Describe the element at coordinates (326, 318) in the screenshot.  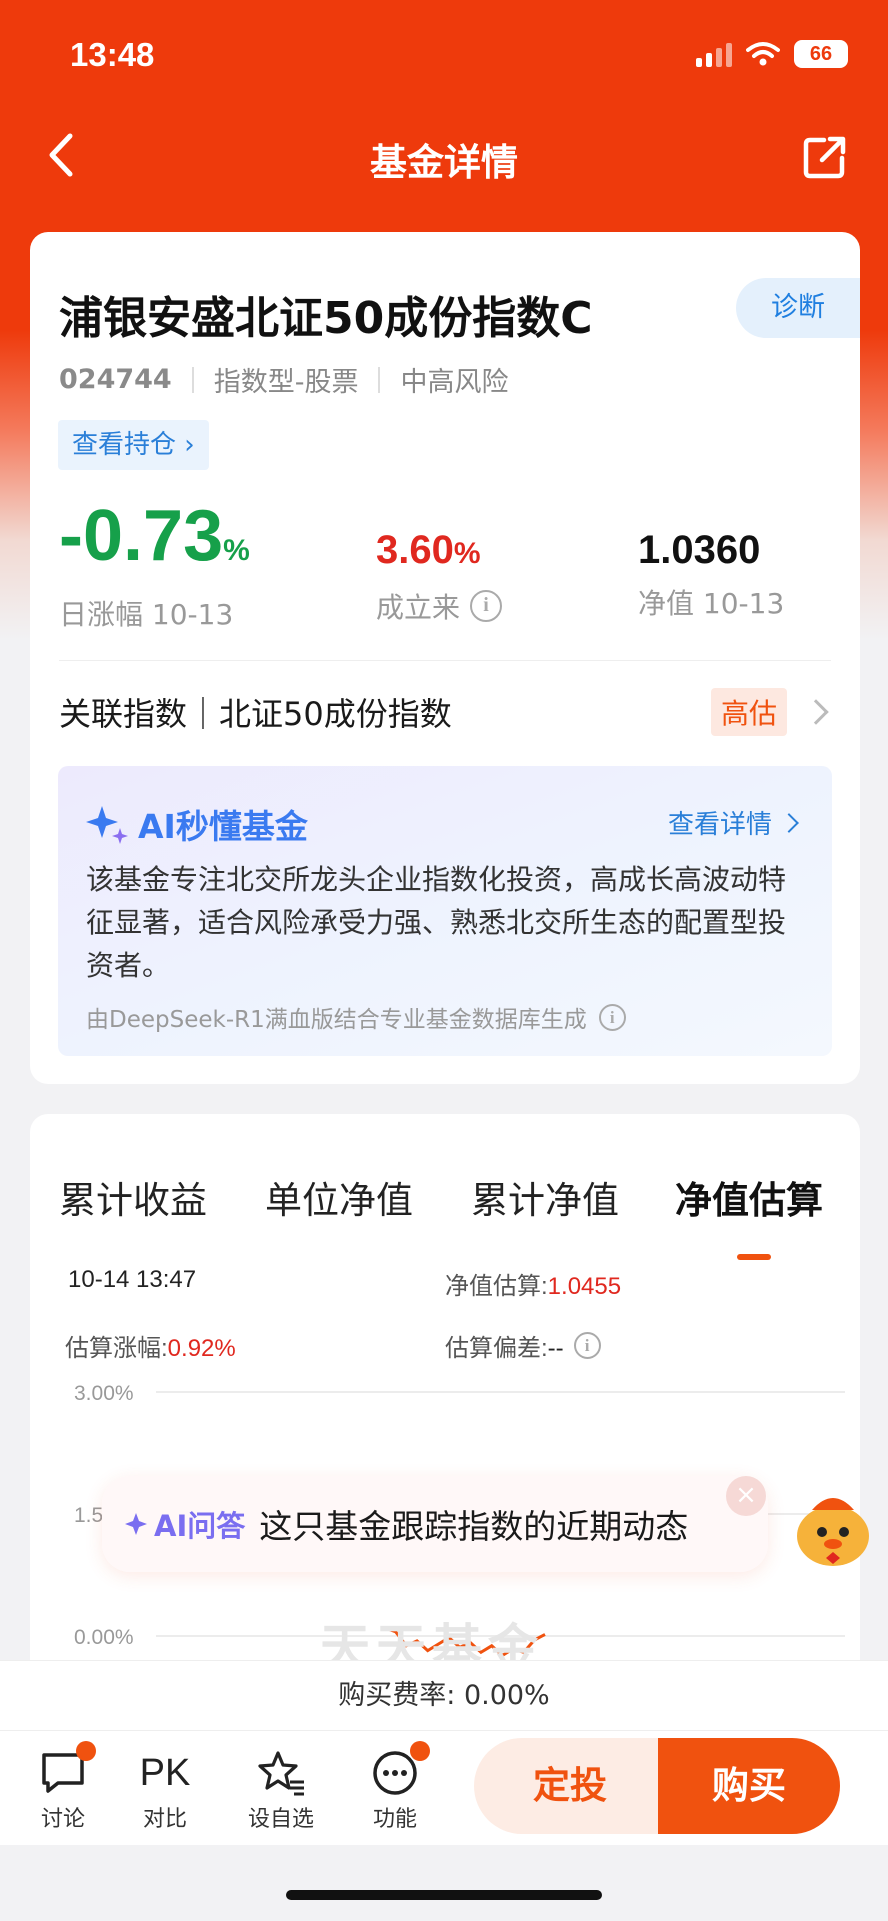
I see `fund-name: 浦银安盛北证50成份指数C` at that location.